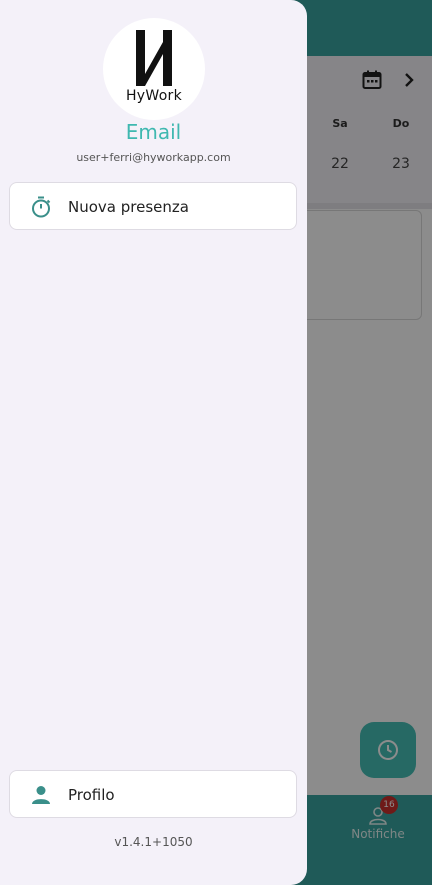 The width and height of the screenshot is (432, 885). I want to click on hywork-logo-icon, so click(154, 58).